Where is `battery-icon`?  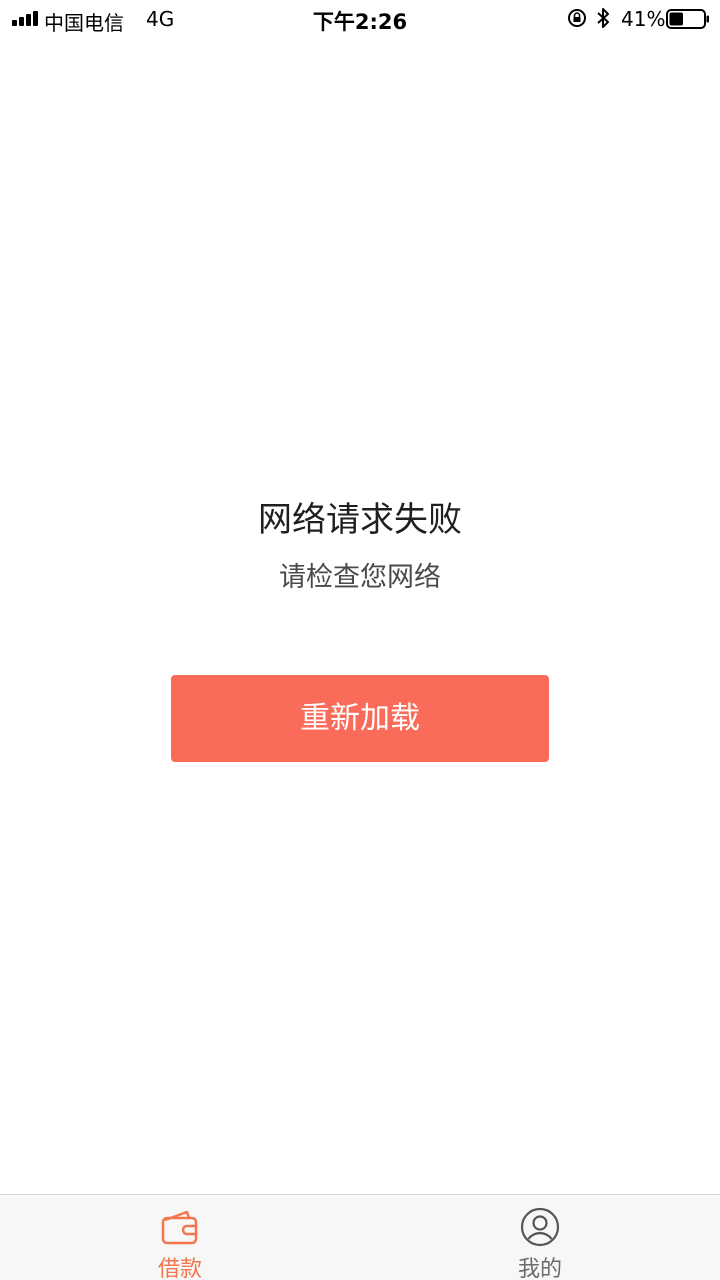 battery-icon is located at coordinates (687, 19).